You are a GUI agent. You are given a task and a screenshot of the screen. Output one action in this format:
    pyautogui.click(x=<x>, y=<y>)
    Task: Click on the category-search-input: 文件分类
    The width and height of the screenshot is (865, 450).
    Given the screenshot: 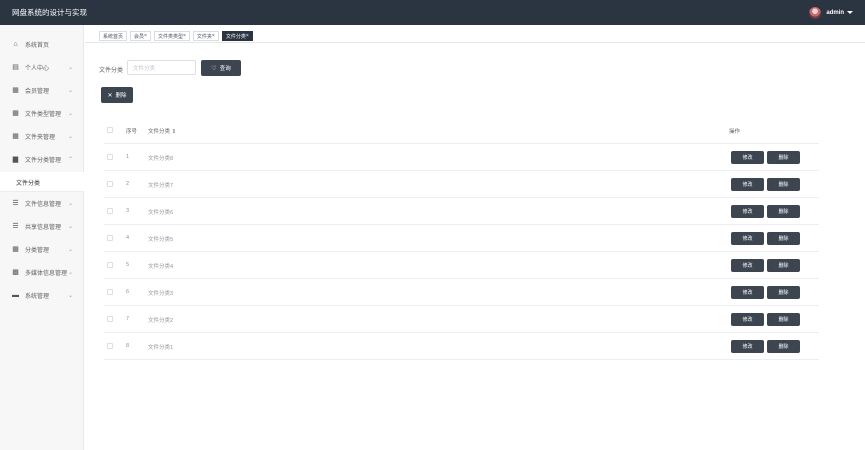 What is the action you would take?
    pyautogui.click(x=161, y=67)
    